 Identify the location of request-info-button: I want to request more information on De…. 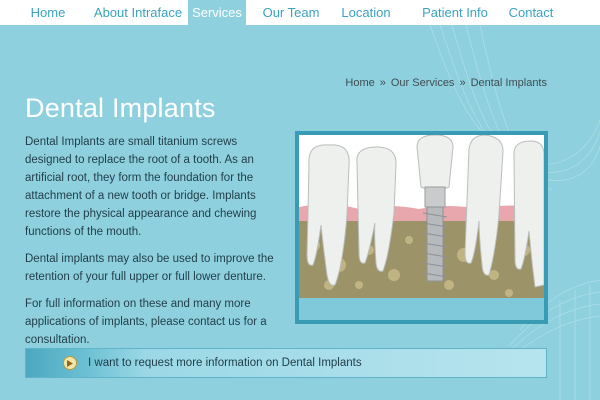
(286, 363).